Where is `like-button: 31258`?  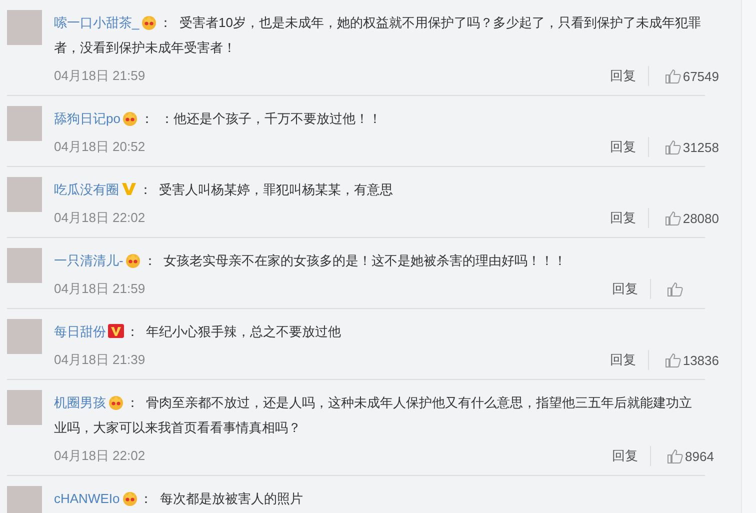 like-button: 31258 is located at coordinates (688, 147).